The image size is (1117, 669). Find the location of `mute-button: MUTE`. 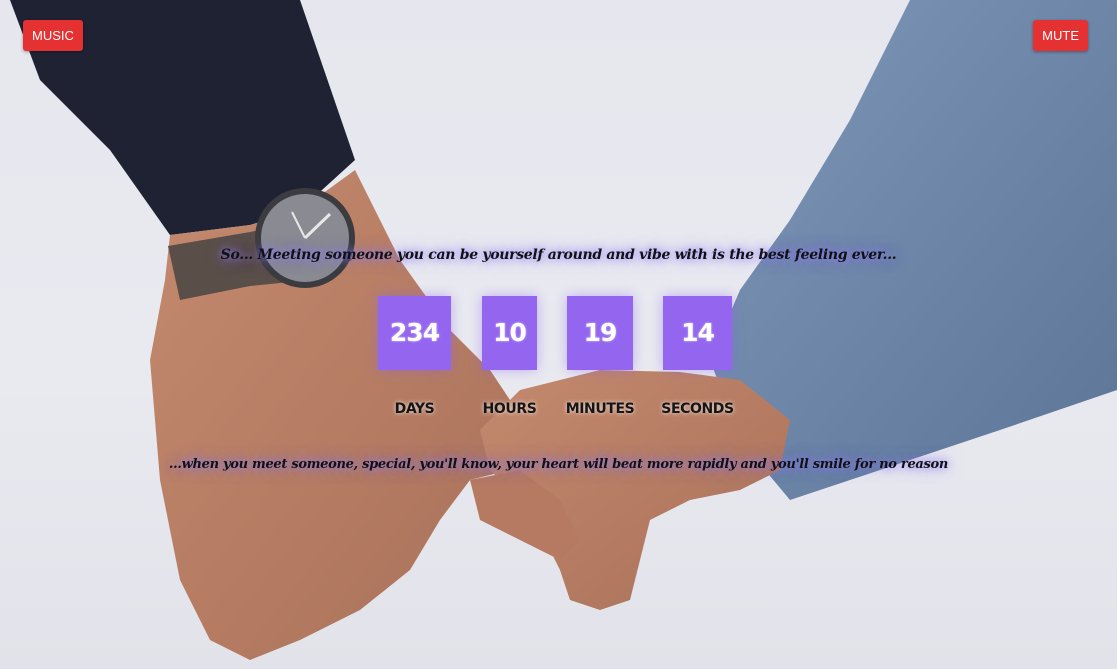

mute-button: MUTE is located at coordinates (1060, 35).